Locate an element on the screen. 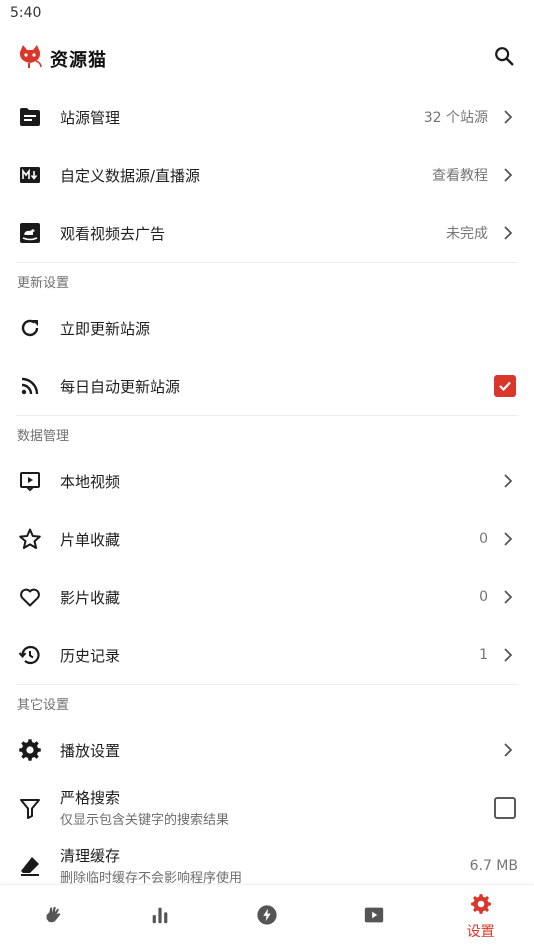 The image size is (534, 949). row-sublabel: 删除临时缓存不会影响程序使用 is located at coordinates (151, 878).